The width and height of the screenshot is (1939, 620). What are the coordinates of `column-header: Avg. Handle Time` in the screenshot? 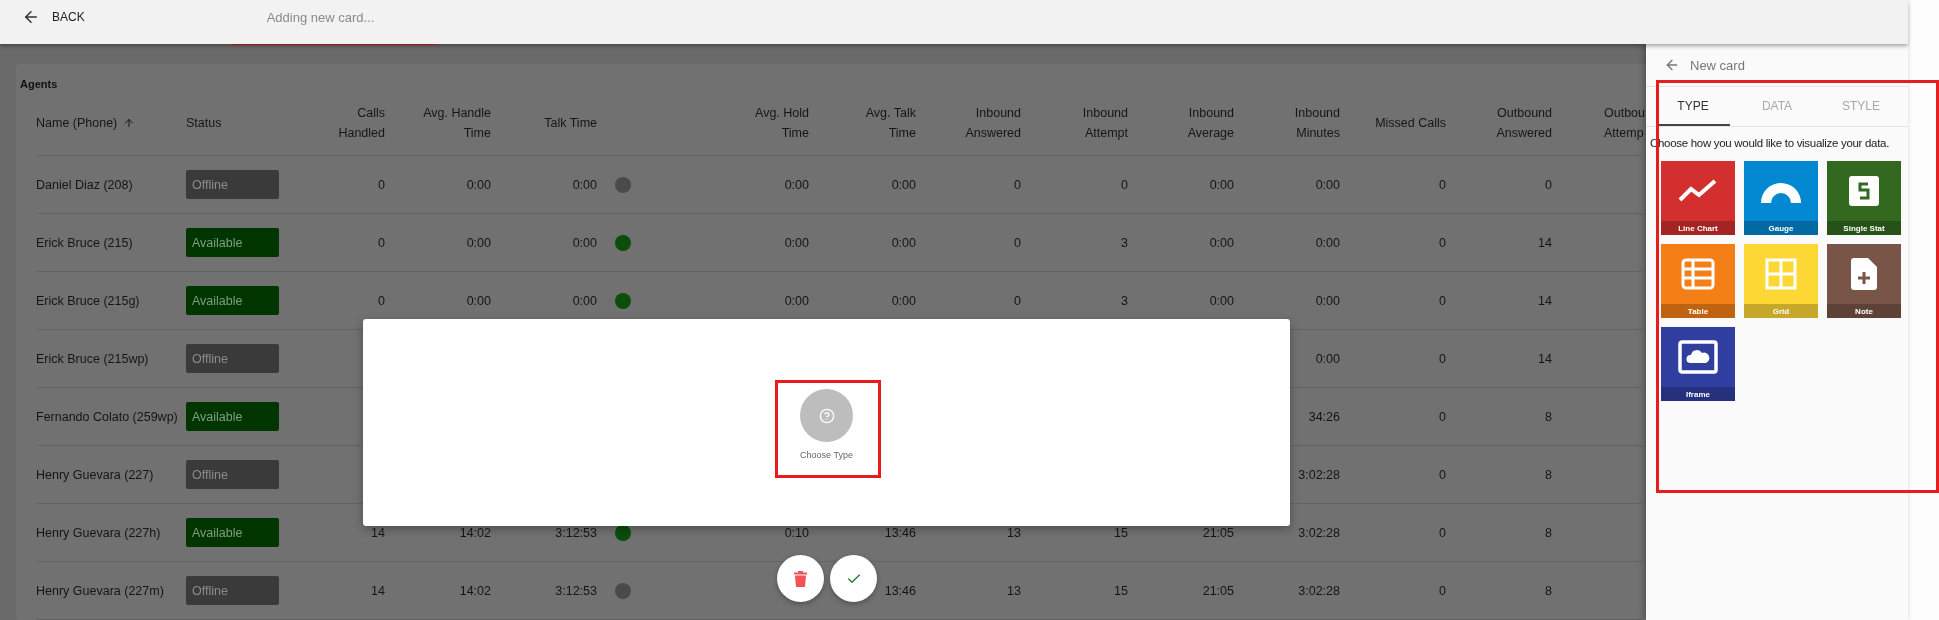 It's located at (457, 122).